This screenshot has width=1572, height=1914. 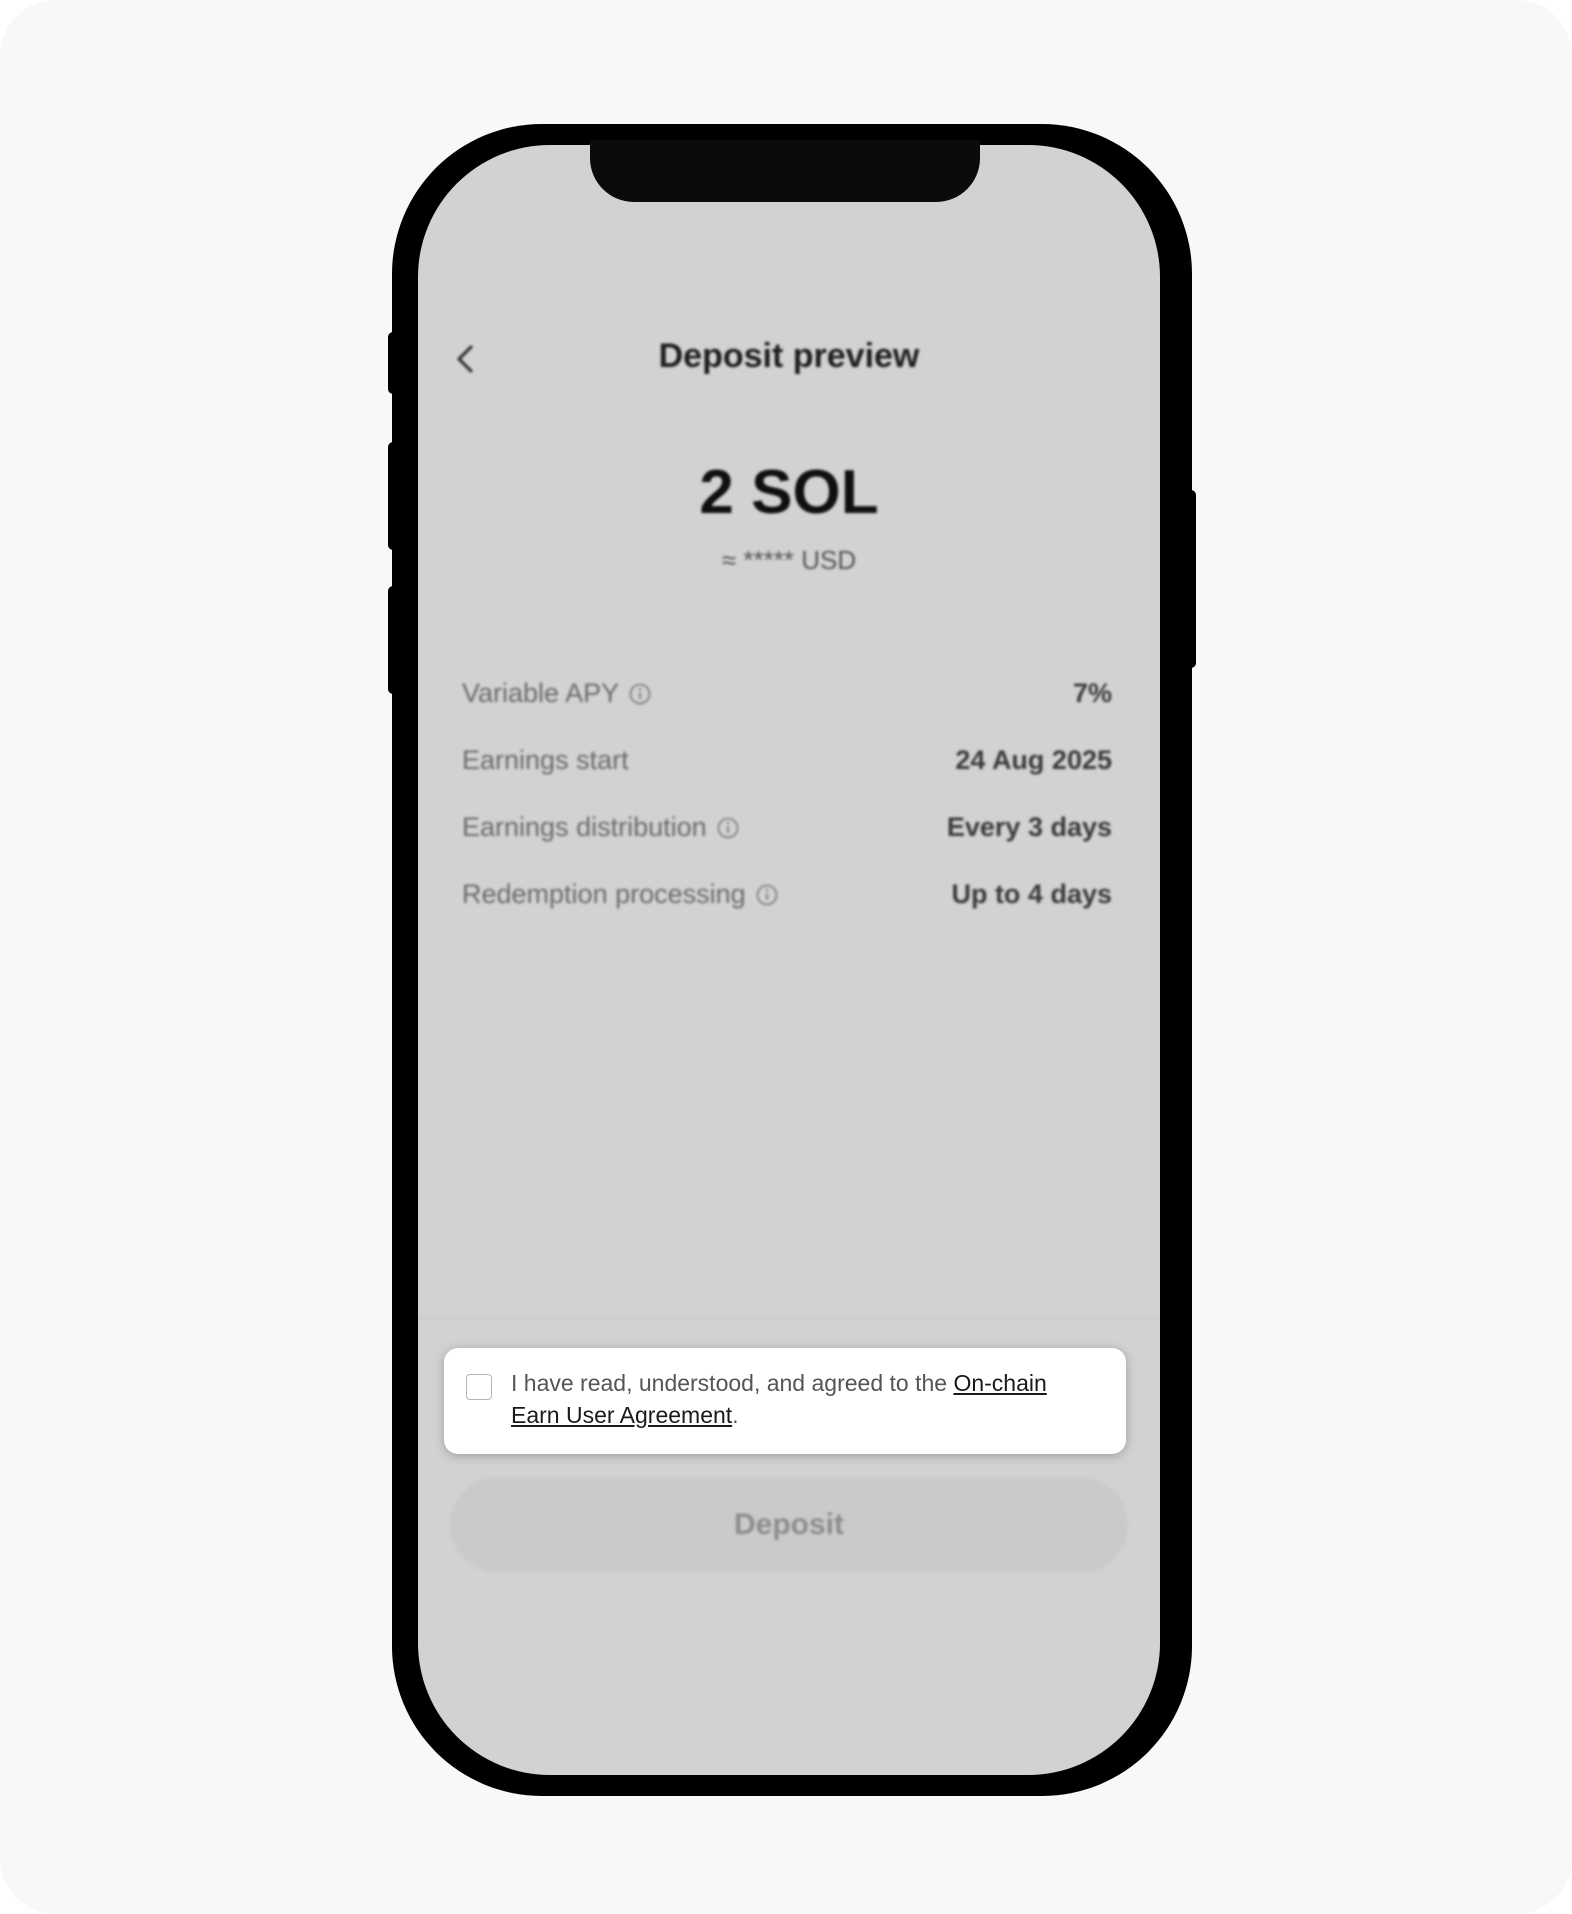 I want to click on deposit-amount: 2 SOL, so click(x=789, y=492).